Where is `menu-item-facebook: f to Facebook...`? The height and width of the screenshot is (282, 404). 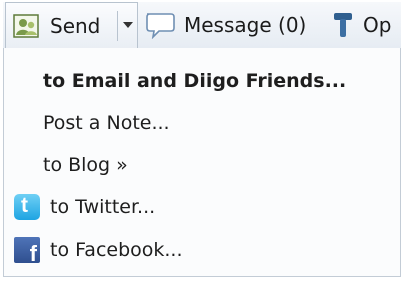 menu-item-facebook: f to Facebook... is located at coordinates (202, 250).